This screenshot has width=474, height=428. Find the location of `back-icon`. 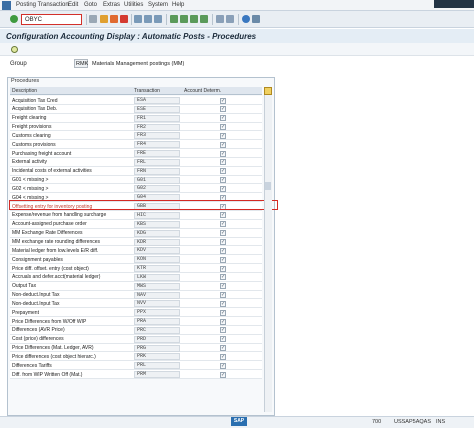

back-icon is located at coordinates (104, 19).